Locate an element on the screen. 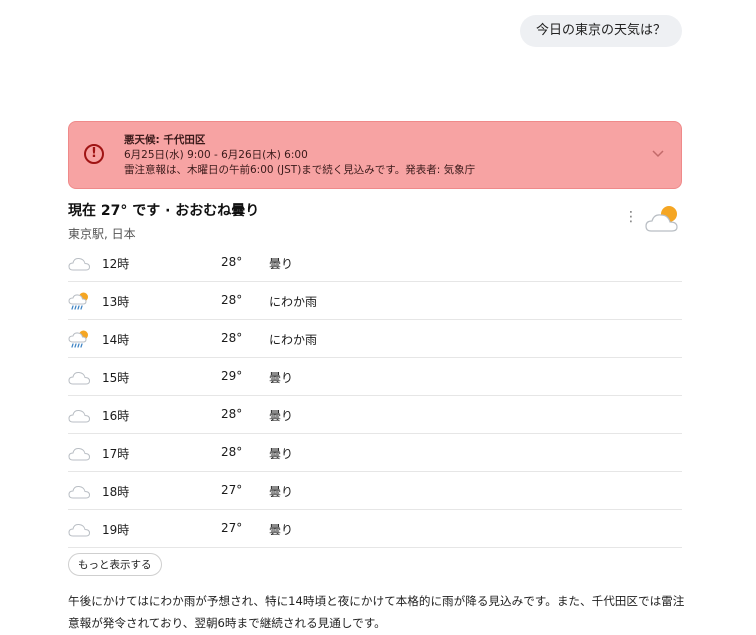  hour-time: 14時 is located at coordinates (116, 340).